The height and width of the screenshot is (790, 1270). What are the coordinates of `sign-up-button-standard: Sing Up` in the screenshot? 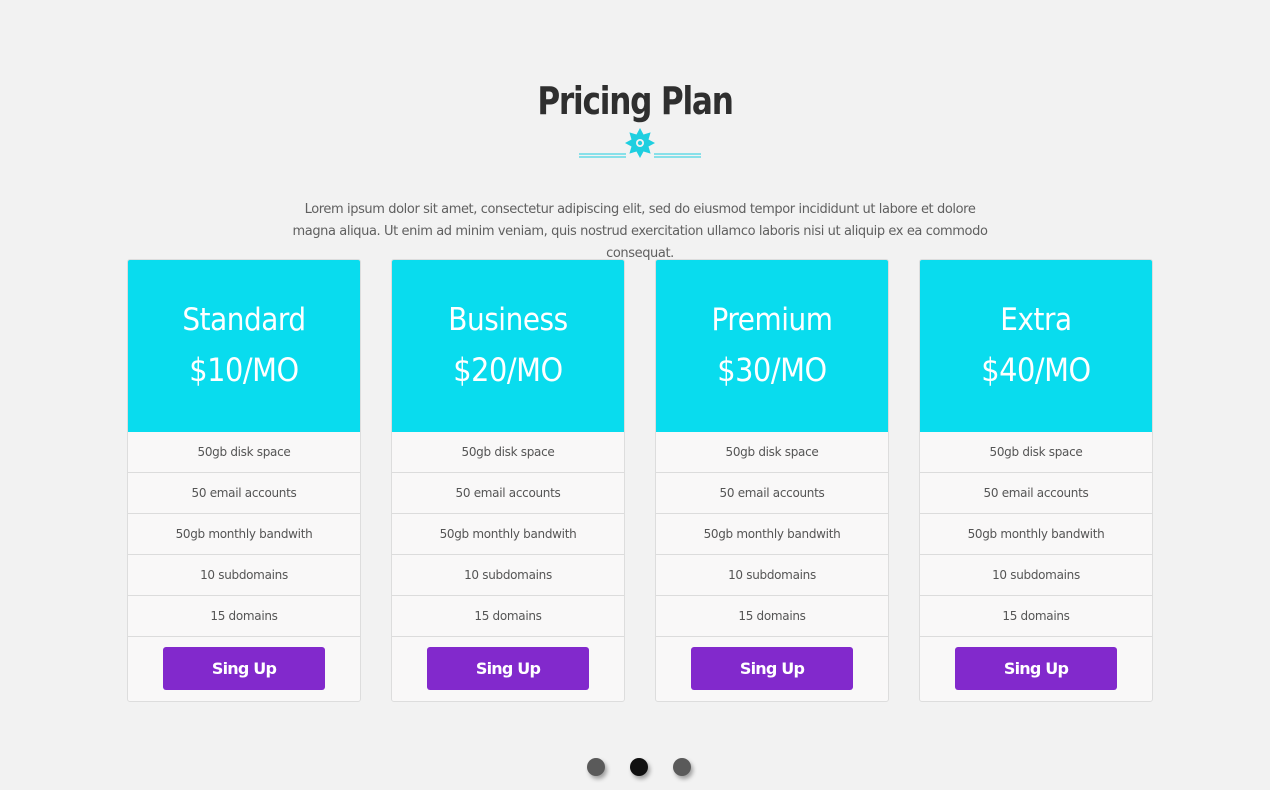 It's located at (244, 668).